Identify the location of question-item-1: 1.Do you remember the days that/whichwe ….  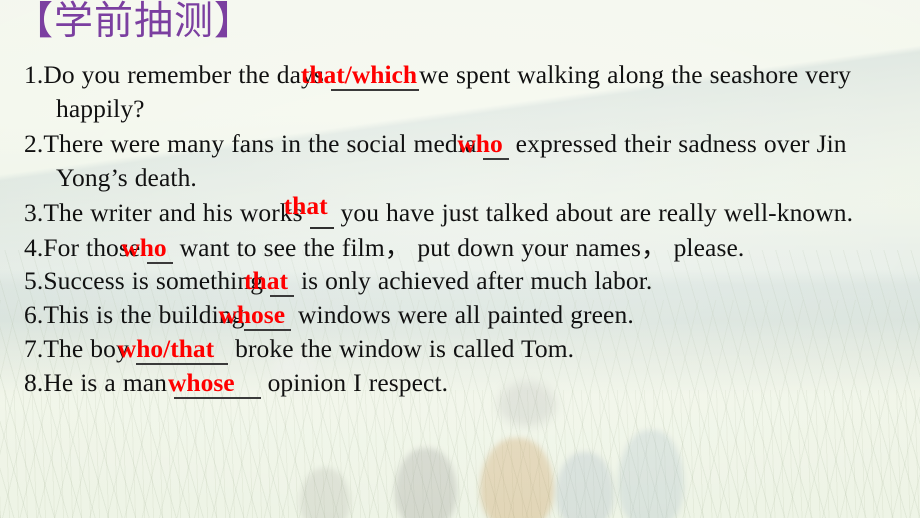
(460, 92).